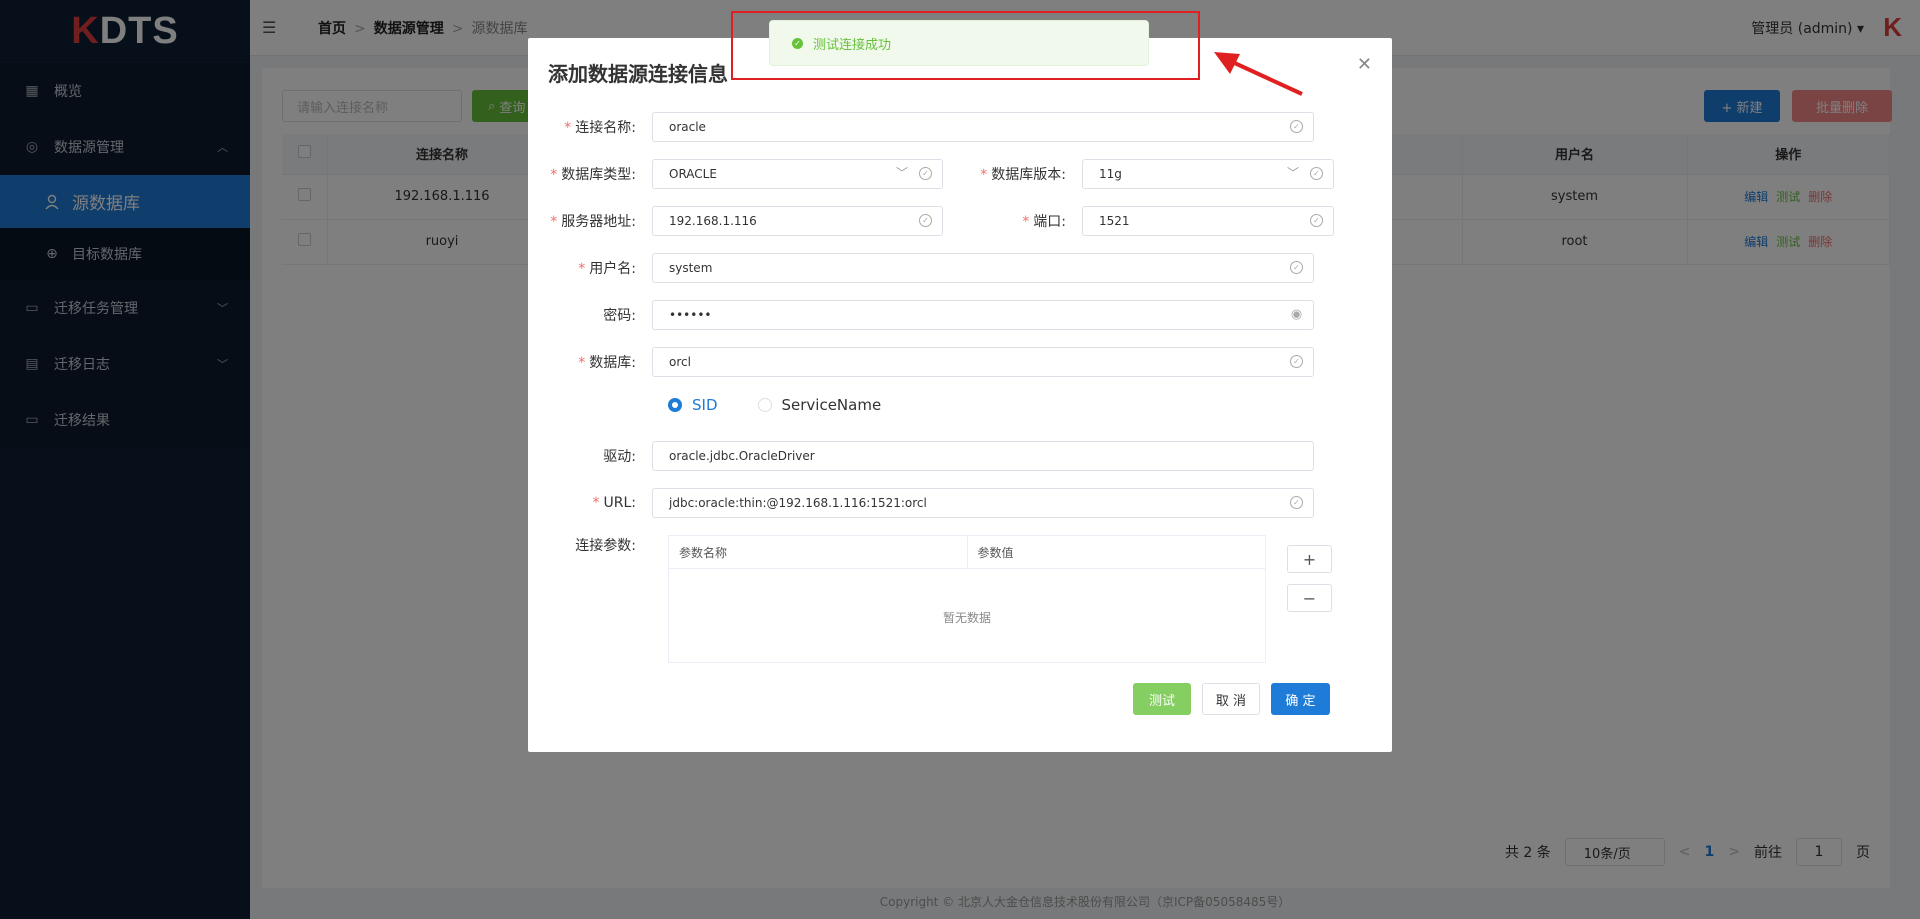 The height and width of the screenshot is (919, 1920). I want to click on field-label: 驱动:, so click(619, 457).